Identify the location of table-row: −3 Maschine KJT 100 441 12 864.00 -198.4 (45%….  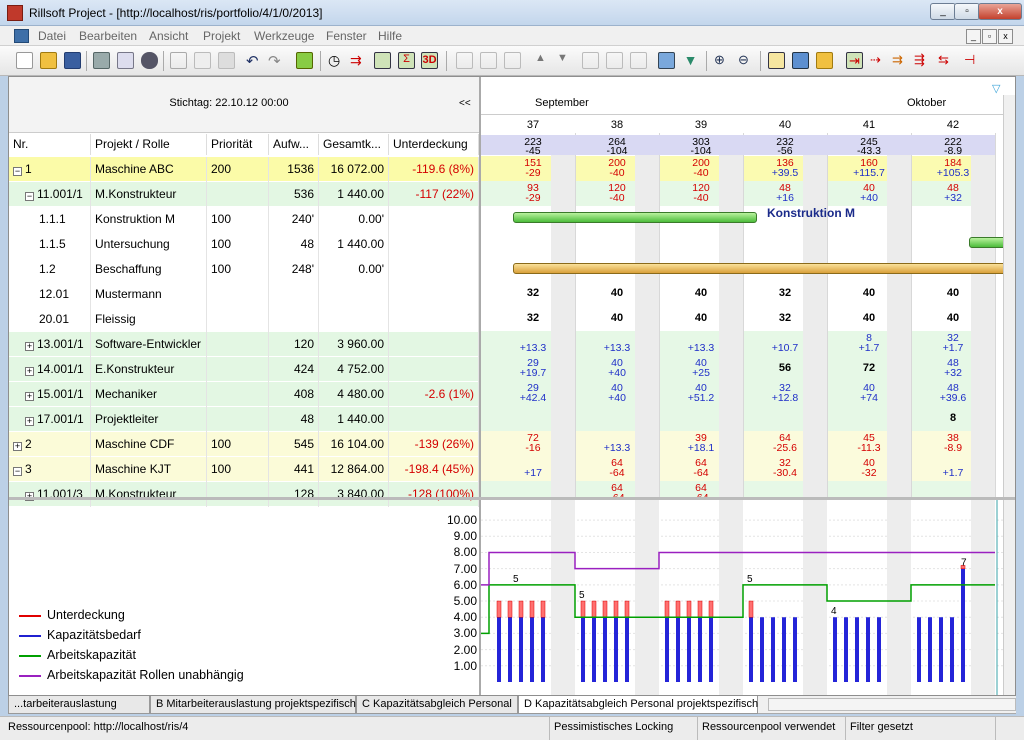
(244, 469).